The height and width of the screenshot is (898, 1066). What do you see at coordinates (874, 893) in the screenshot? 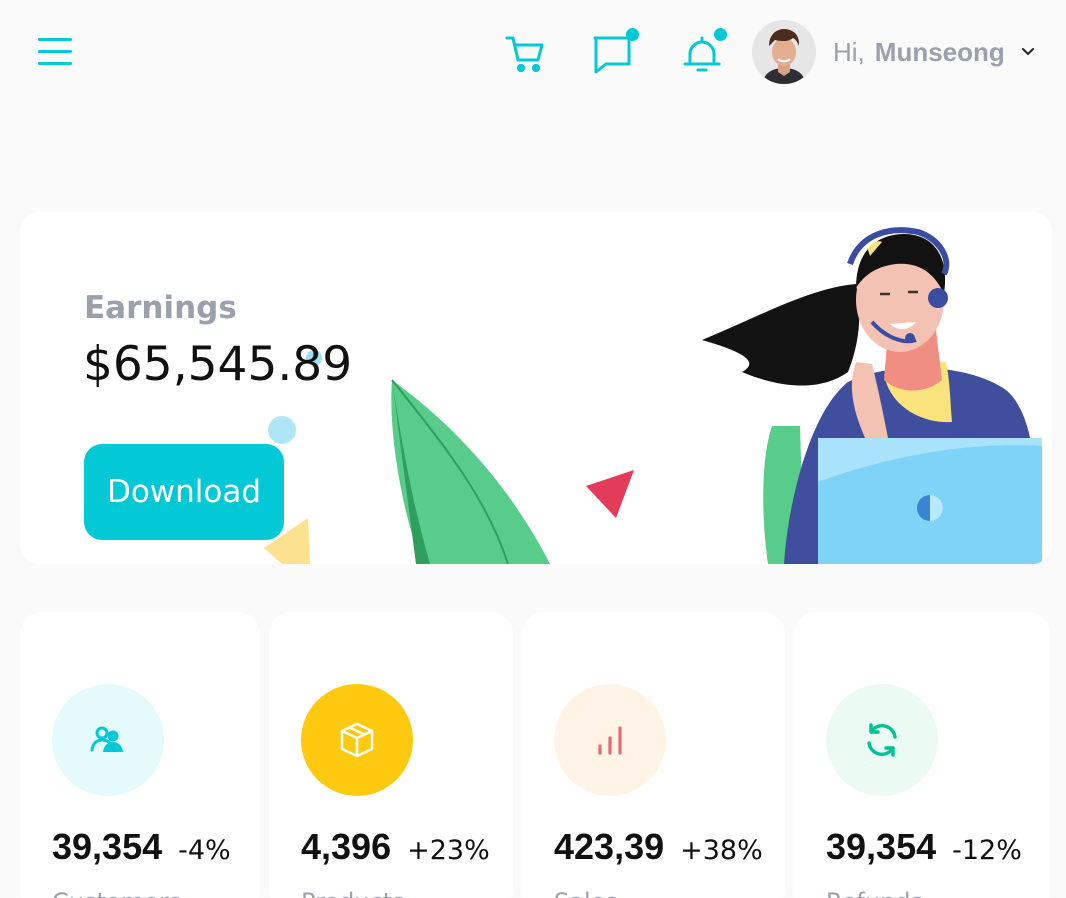
I see `stat-title: Refunds` at bounding box center [874, 893].